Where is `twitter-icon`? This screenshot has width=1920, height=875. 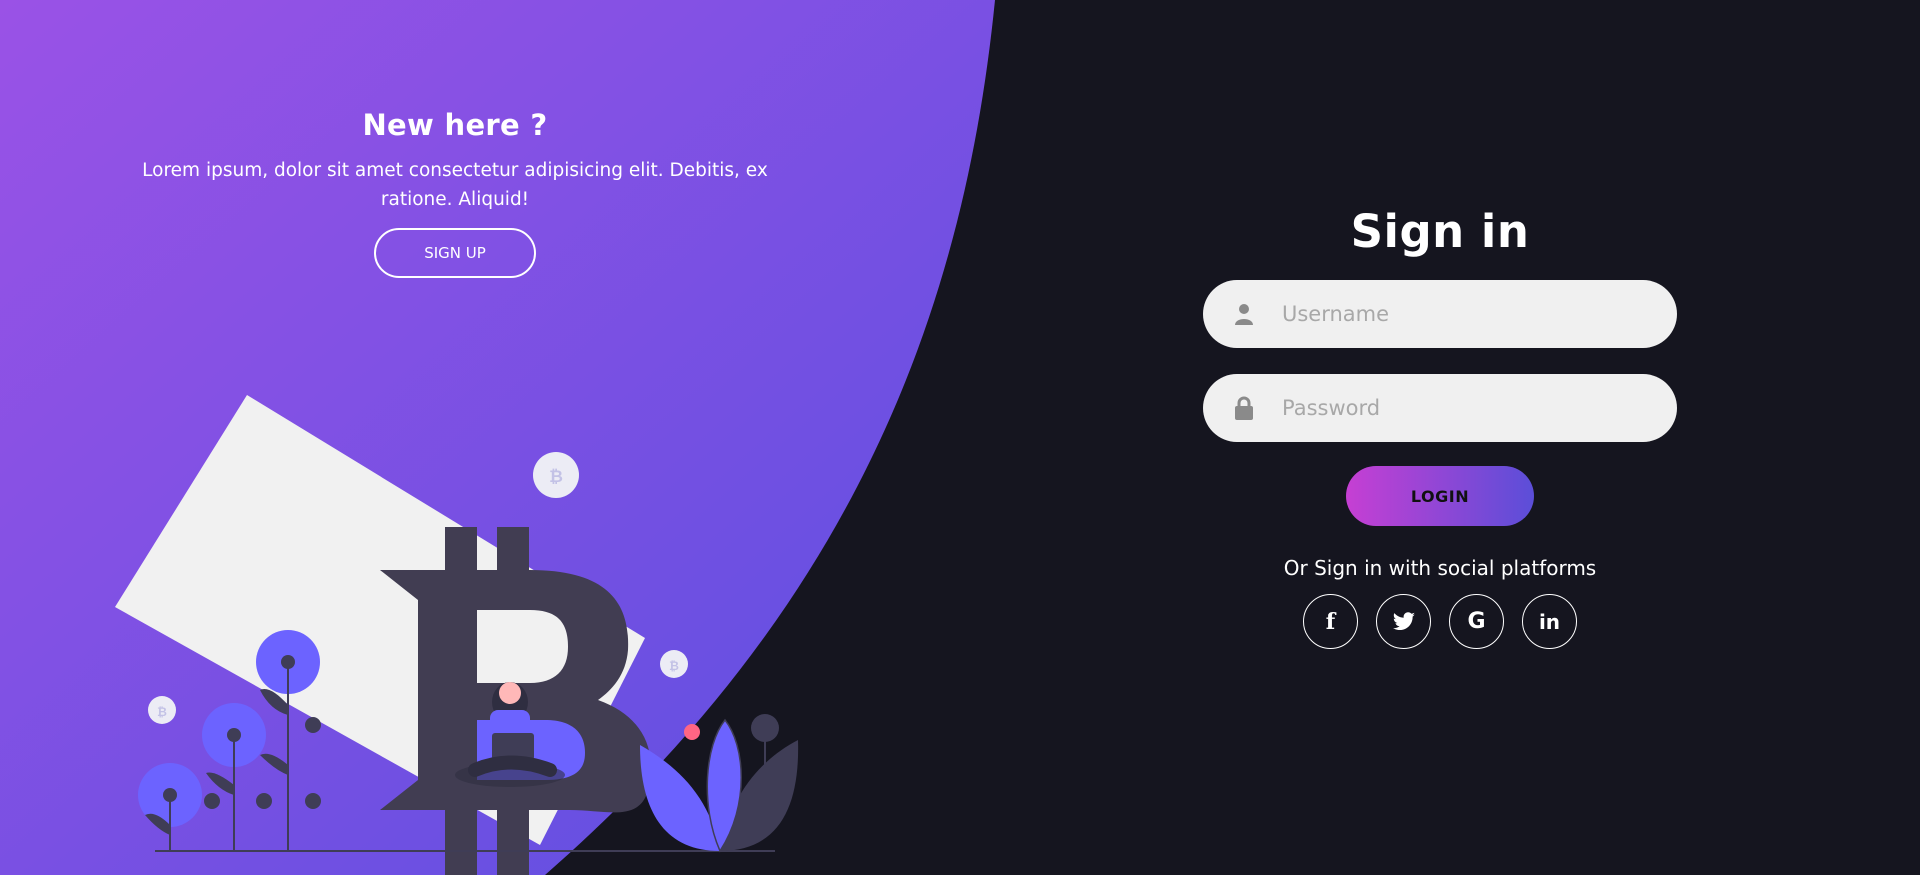
twitter-icon is located at coordinates (1403, 621).